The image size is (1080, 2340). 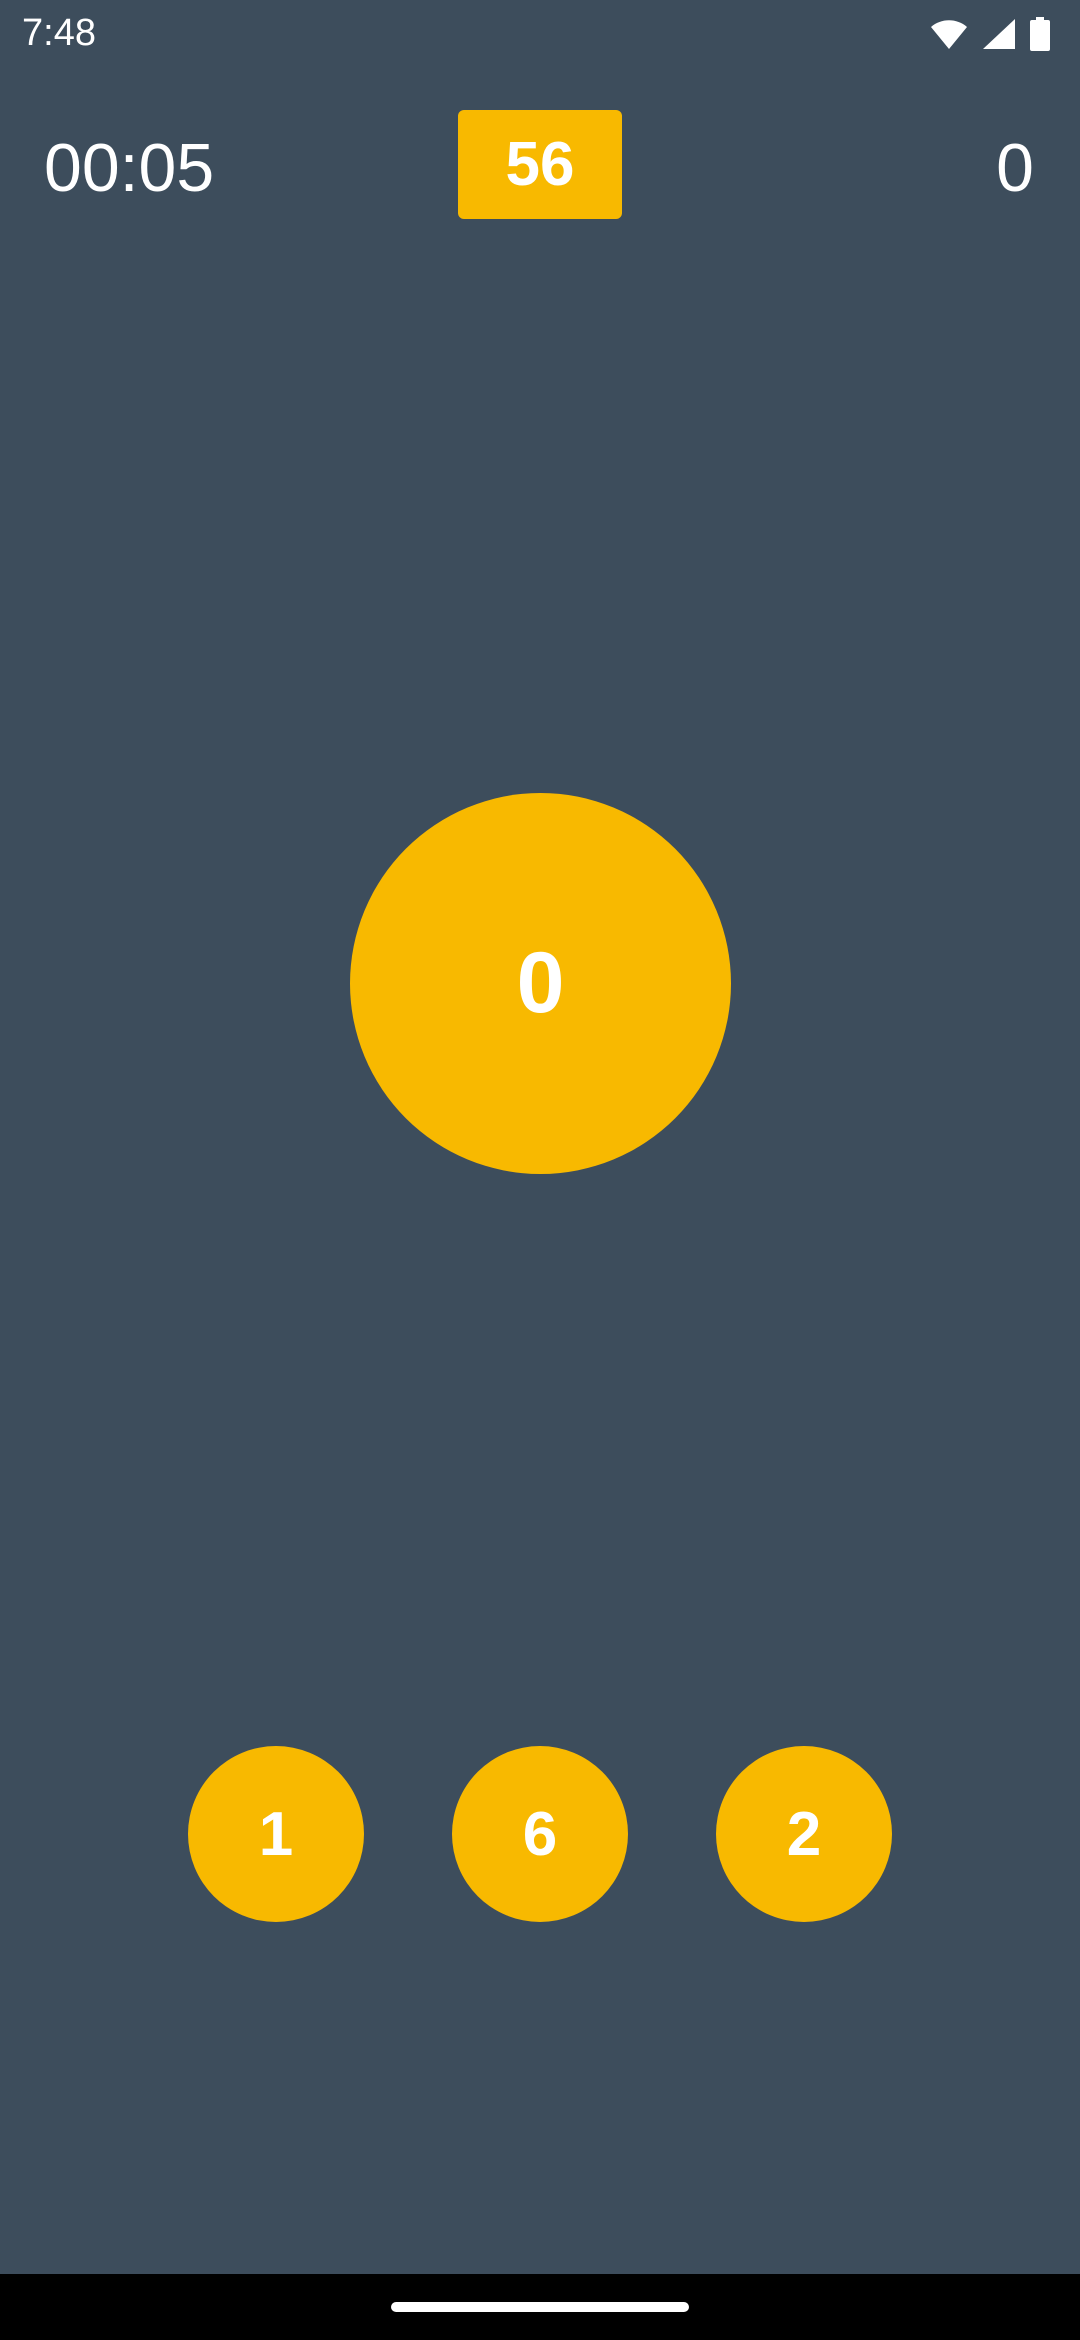 What do you see at coordinates (540, 1834) in the screenshot?
I see `option-button-2: 6` at bounding box center [540, 1834].